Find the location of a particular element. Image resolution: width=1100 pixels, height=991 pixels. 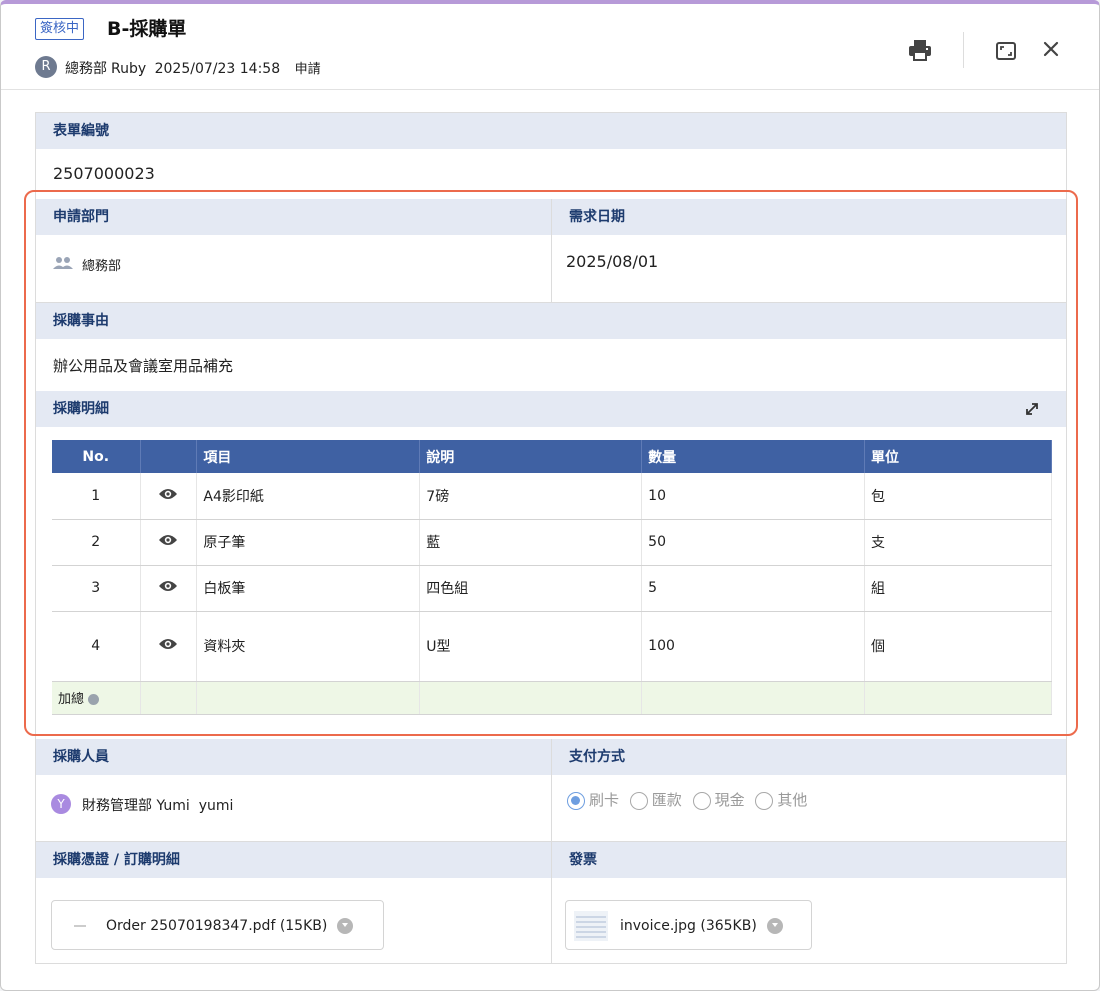

file-icon is located at coordinates (80, 926).